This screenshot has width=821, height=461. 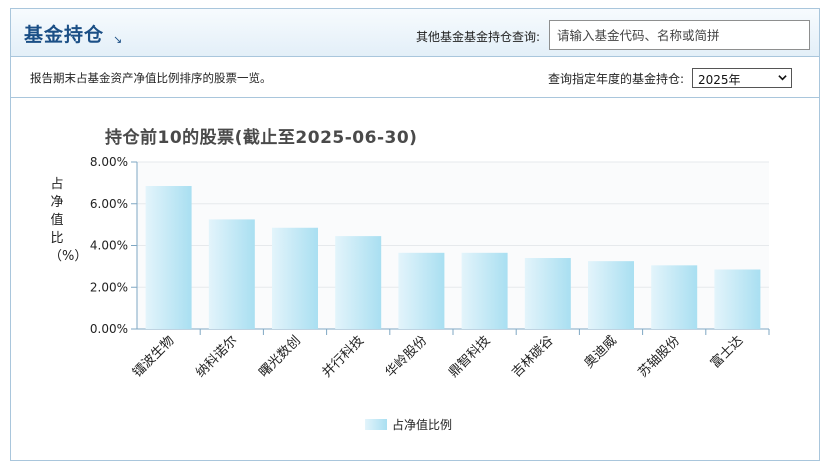 I want to click on x-tick-label: 富士达, so click(x=726, y=352).